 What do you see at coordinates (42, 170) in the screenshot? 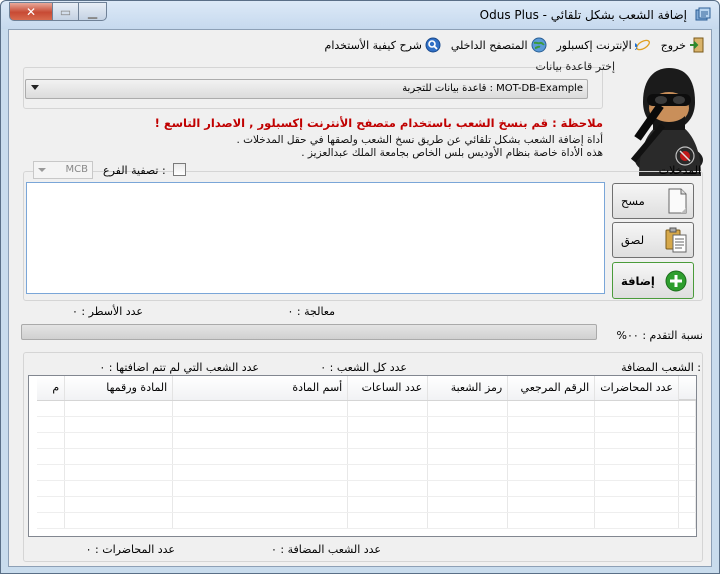
I see `chevron-down-icon` at bounding box center [42, 170].